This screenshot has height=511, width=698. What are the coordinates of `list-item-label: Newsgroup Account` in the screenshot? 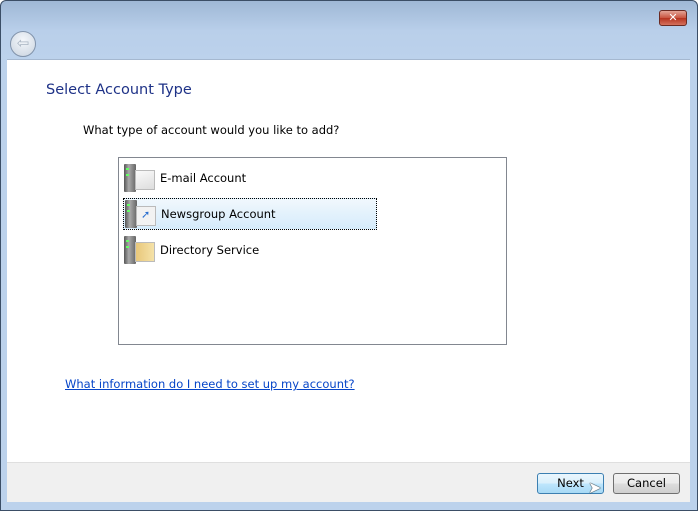 It's located at (218, 214).